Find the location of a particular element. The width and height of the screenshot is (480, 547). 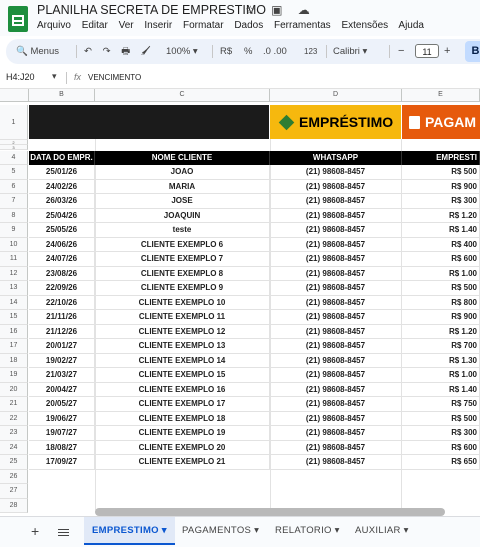

formula-input: VENCIMENTO is located at coordinates (114, 77).